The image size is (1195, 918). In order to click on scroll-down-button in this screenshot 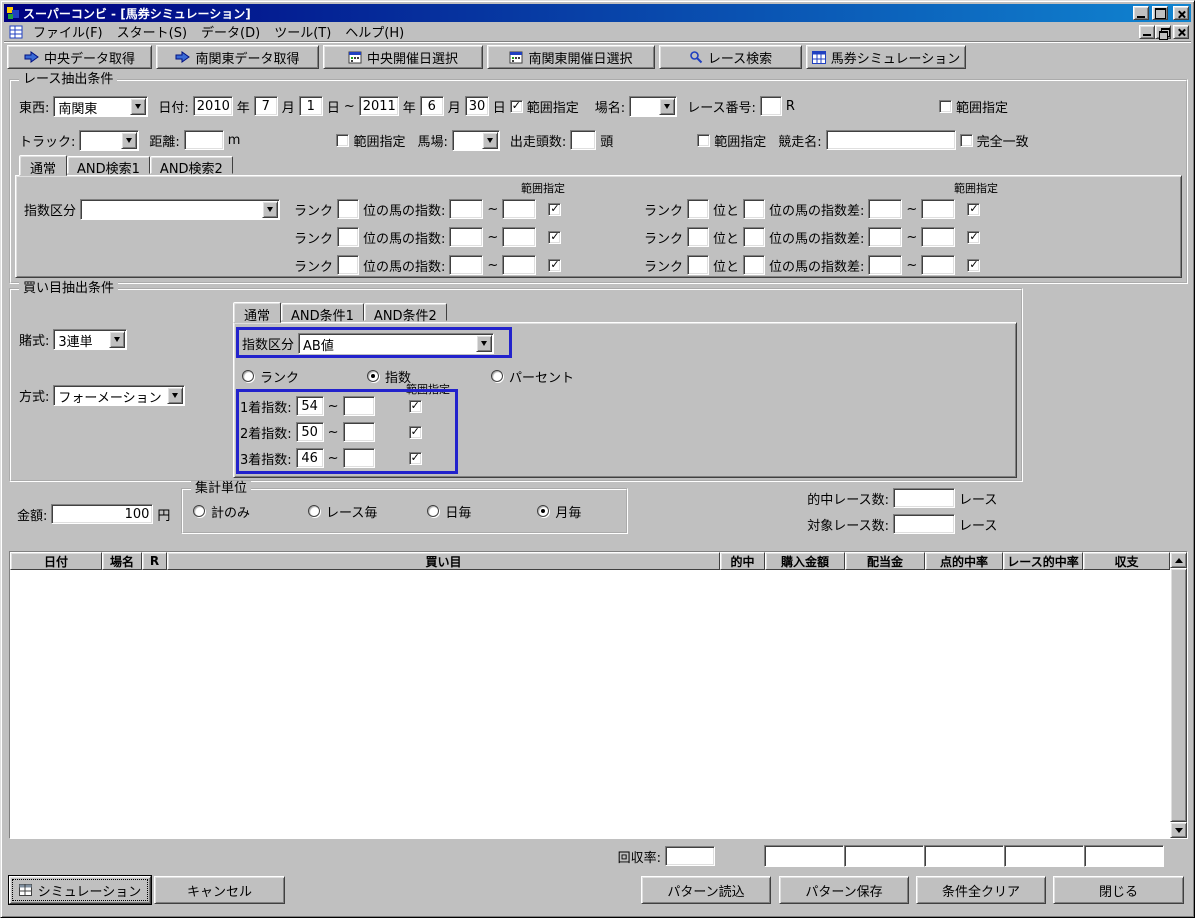, I will do `click(1178, 830)`.